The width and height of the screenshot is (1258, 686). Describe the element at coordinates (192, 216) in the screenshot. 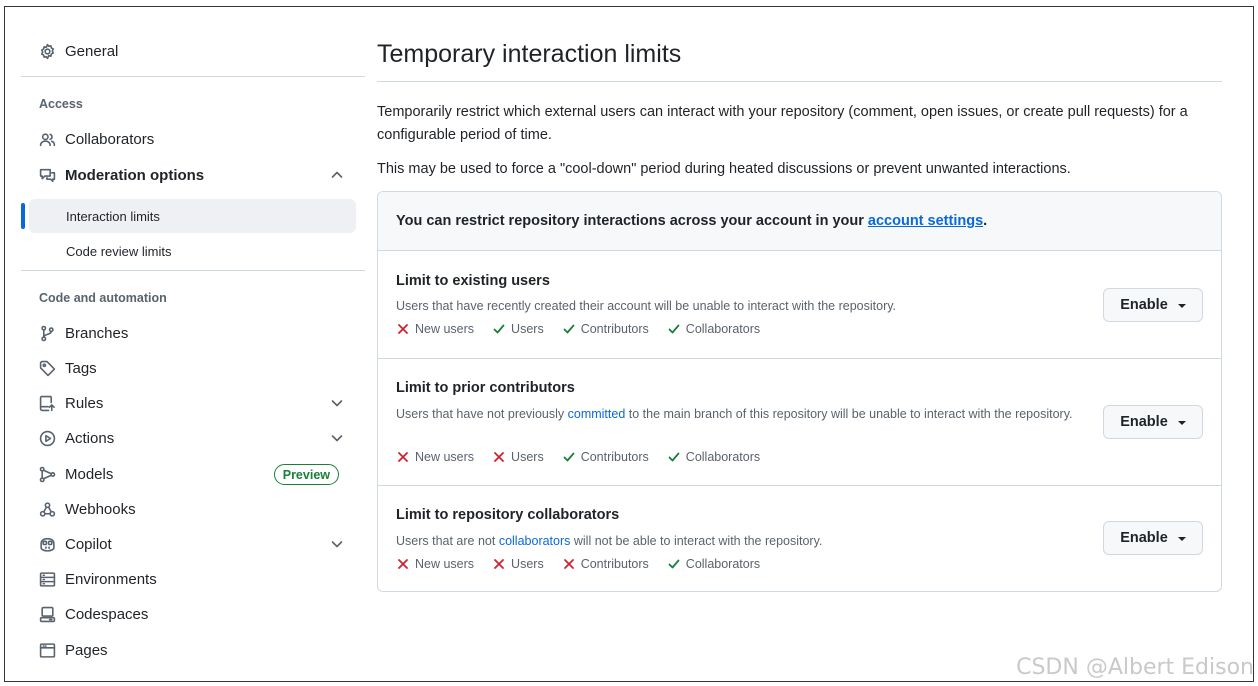

I see `sidebar-item-interaction-limits: Interaction limits` at that location.